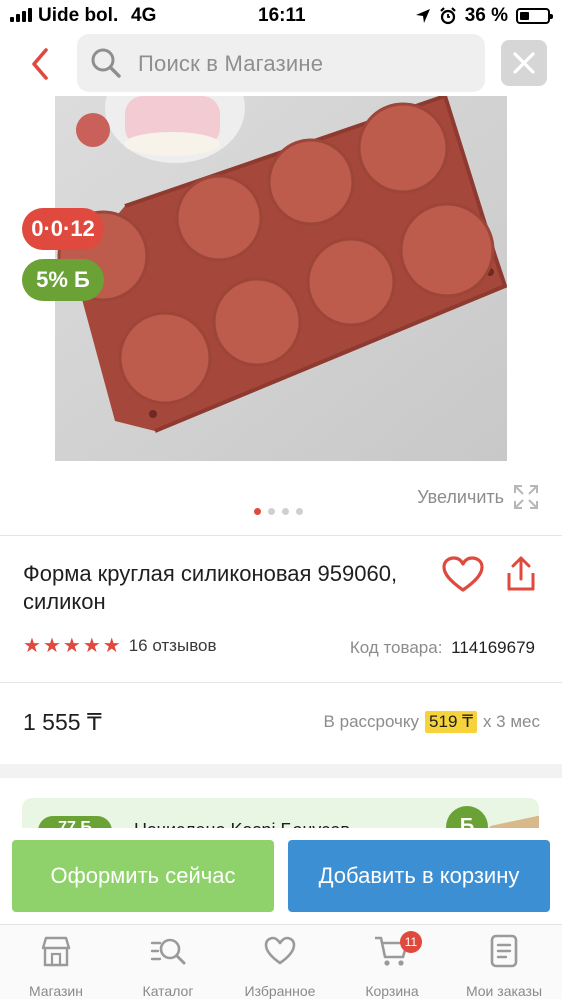 This screenshot has height=999, width=562. Describe the element at coordinates (168, 991) in the screenshot. I see `tab-label: Каталог` at that location.